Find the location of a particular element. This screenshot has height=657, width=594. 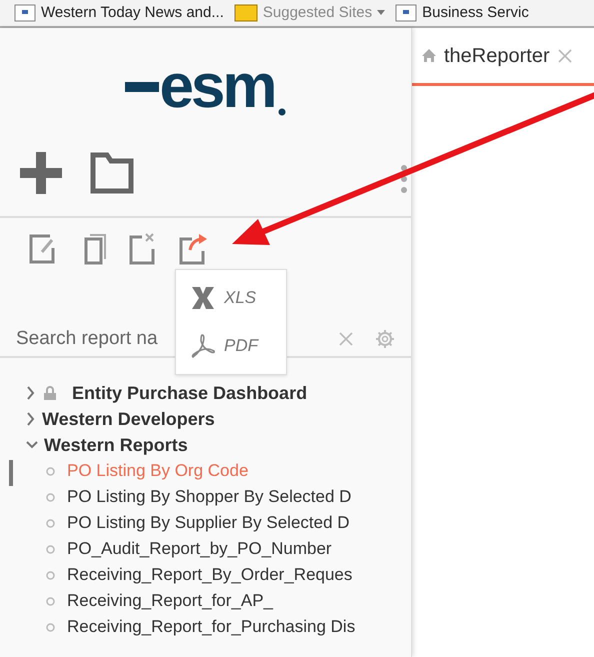

logo: esm is located at coordinates (205, 87).